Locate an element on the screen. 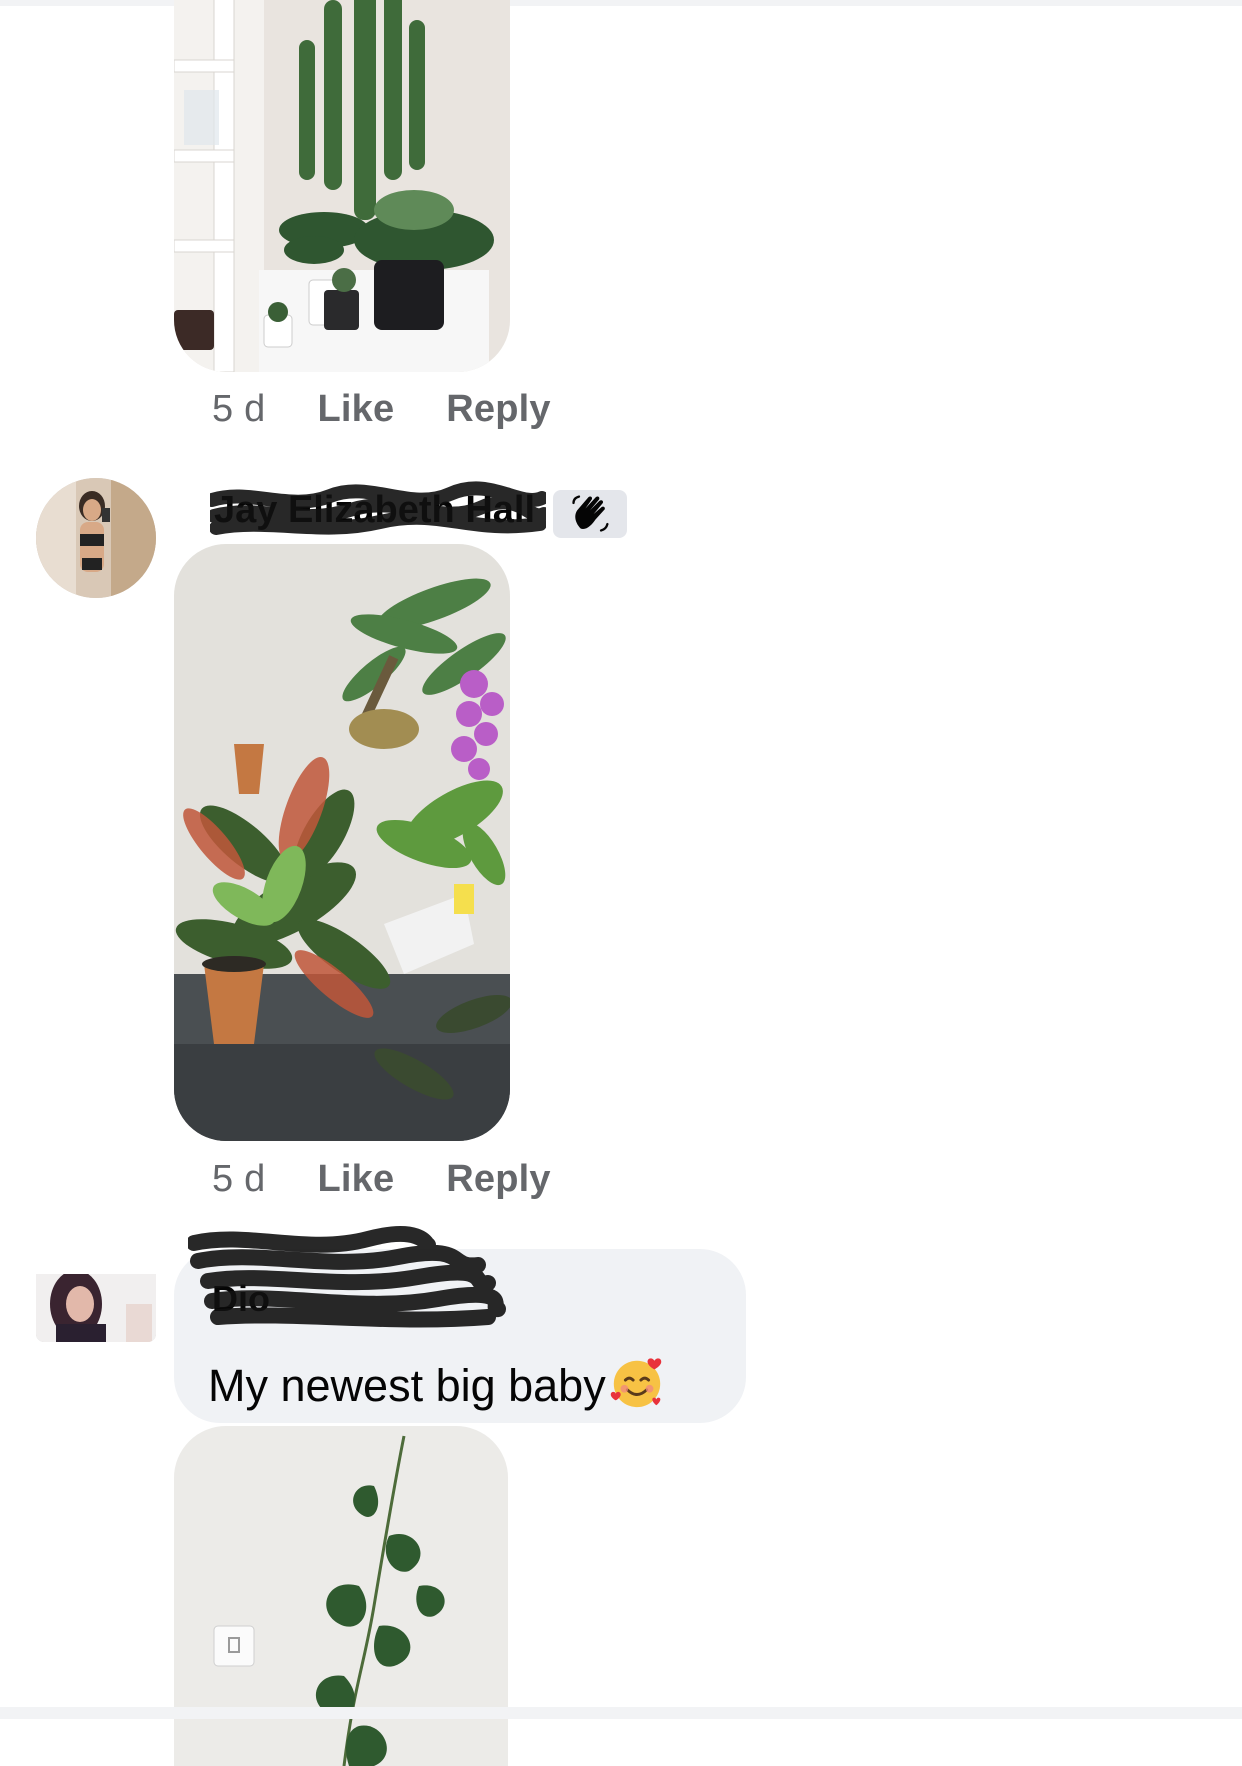 The image size is (1242, 1766). comment-meta-2: 5 d Like Reply is located at coordinates (381, 1179).